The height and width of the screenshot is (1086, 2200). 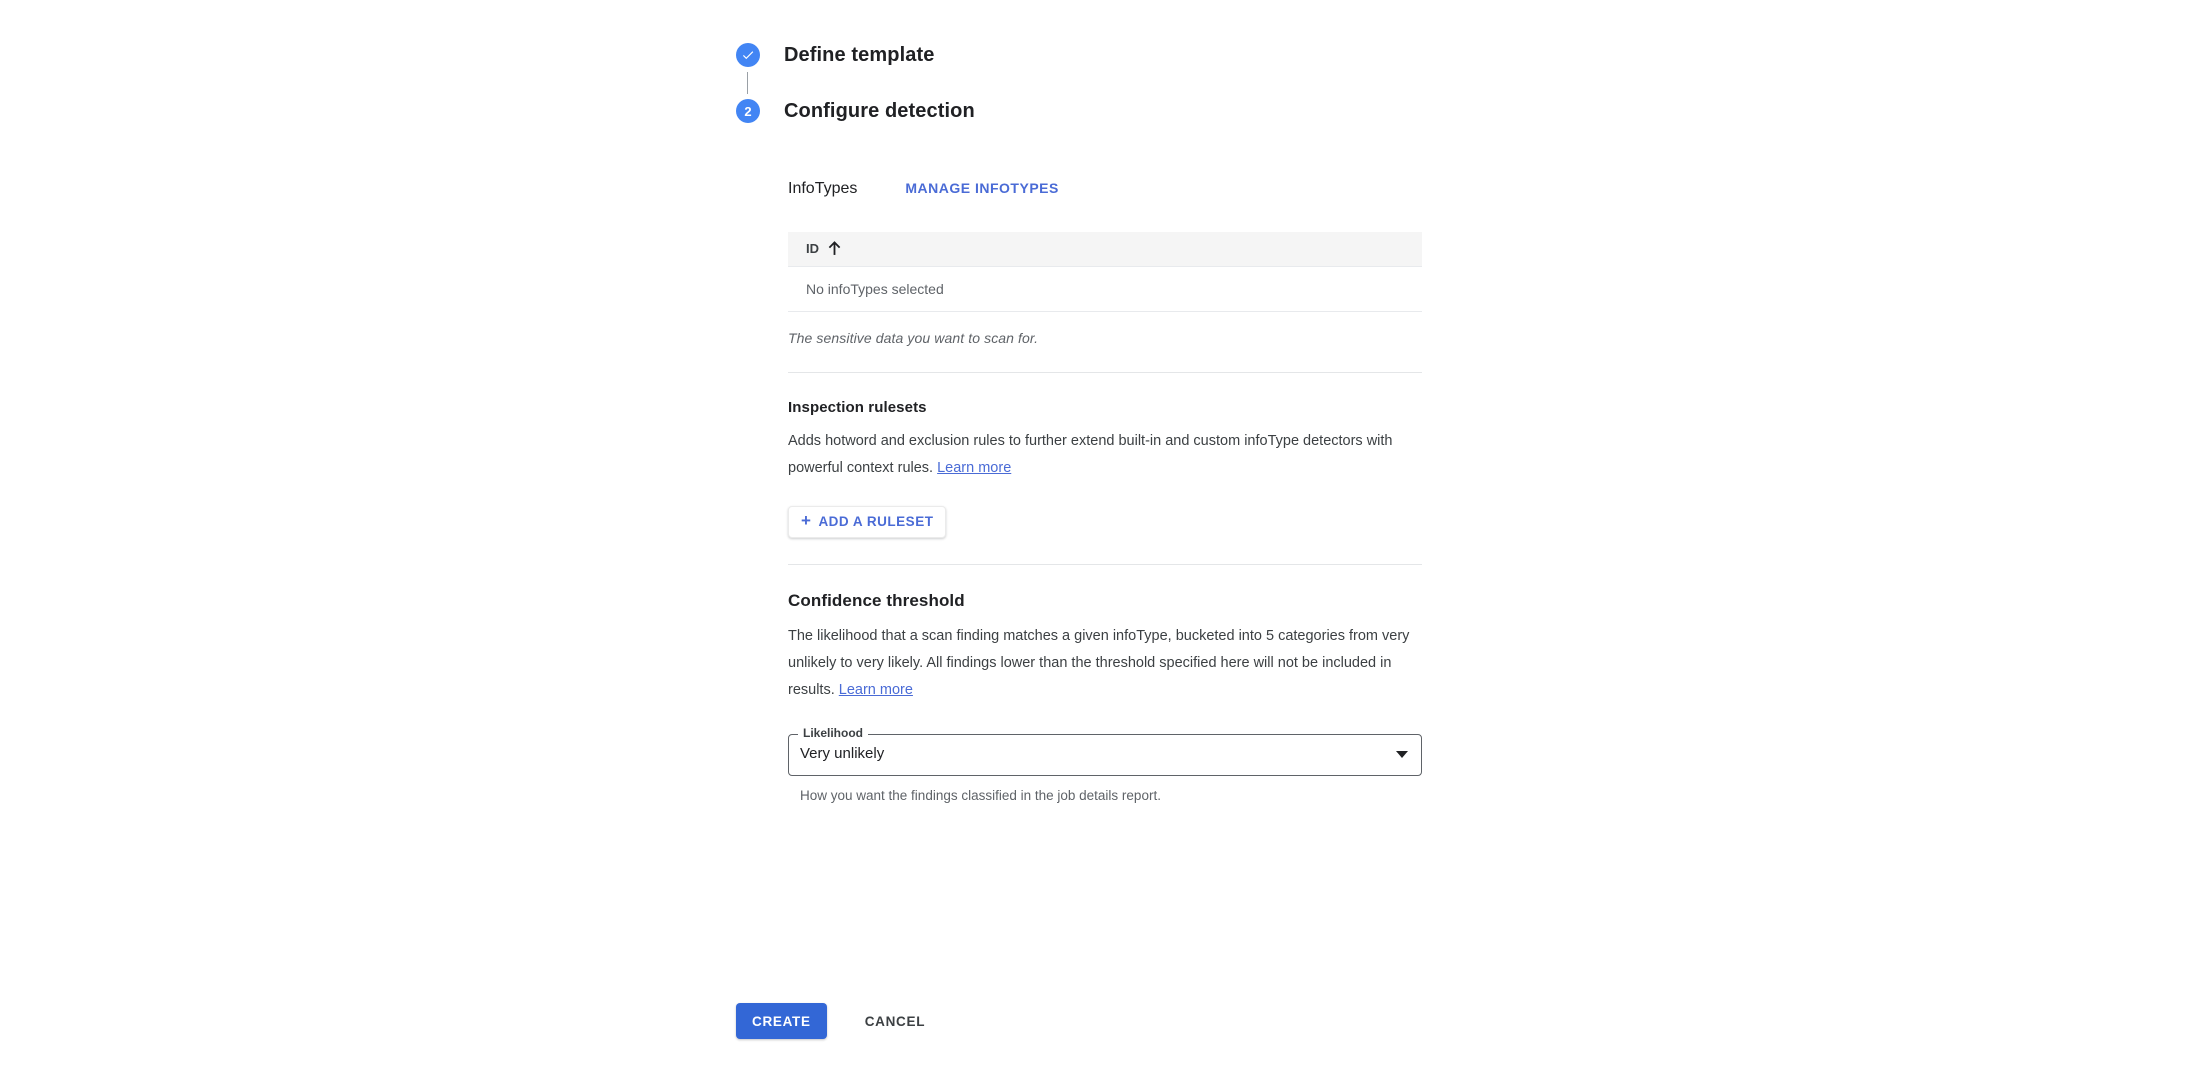 What do you see at coordinates (857, 407) in the screenshot?
I see `inspection-rulesets-title: Inspection rulesets` at bounding box center [857, 407].